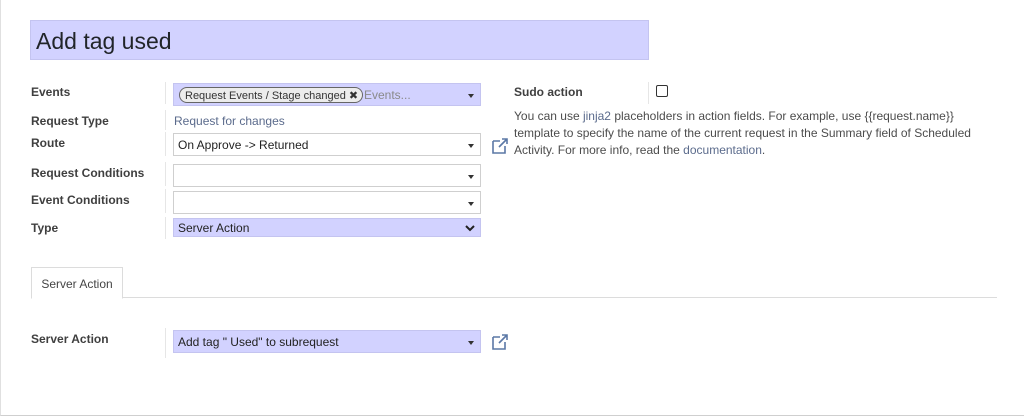  I want to click on request-type-label: Request Type, so click(70, 121).